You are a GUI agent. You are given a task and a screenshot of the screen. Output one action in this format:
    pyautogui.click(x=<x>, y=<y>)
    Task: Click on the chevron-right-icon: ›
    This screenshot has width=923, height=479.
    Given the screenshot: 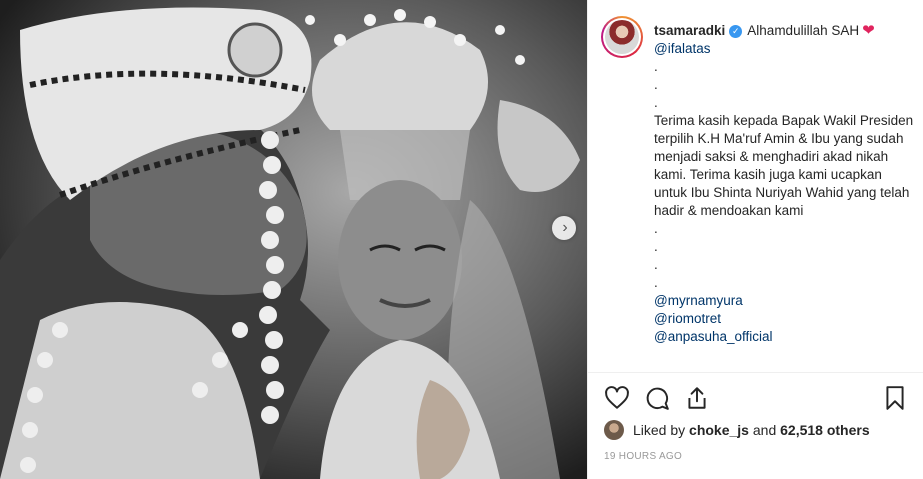 What is the action you would take?
    pyautogui.click(x=565, y=227)
    